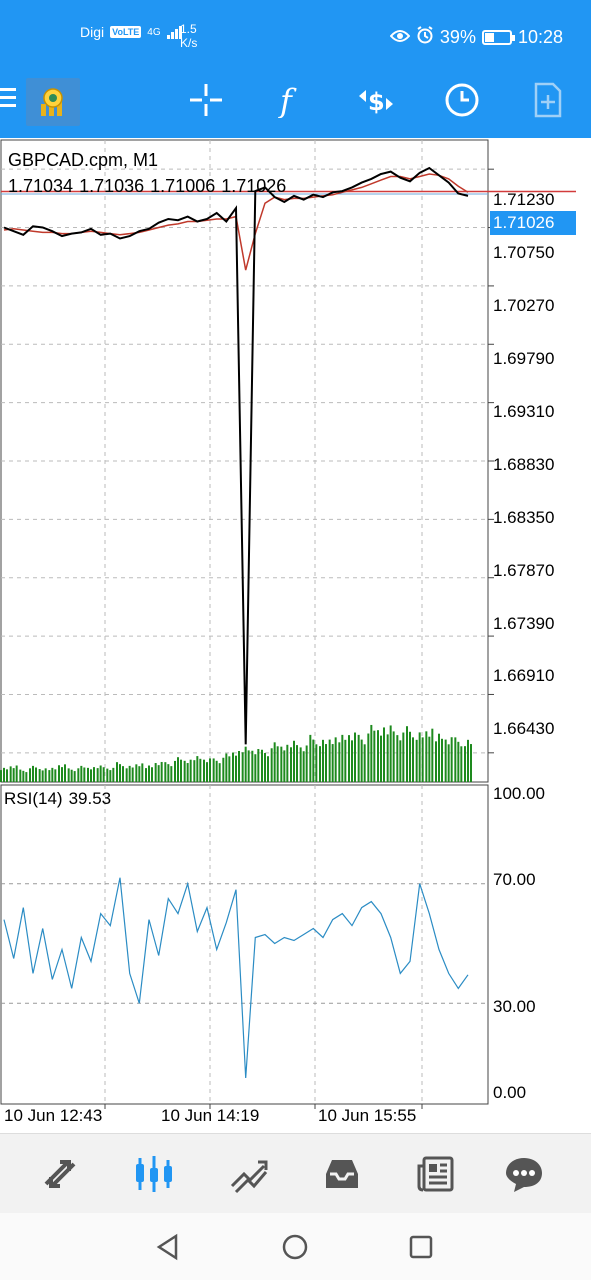 The image size is (591, 1280). What do you see at coordinates (248, 1174) in the screenshot?
I see `trade-tab-icon` at bounding box center [248, 1174].